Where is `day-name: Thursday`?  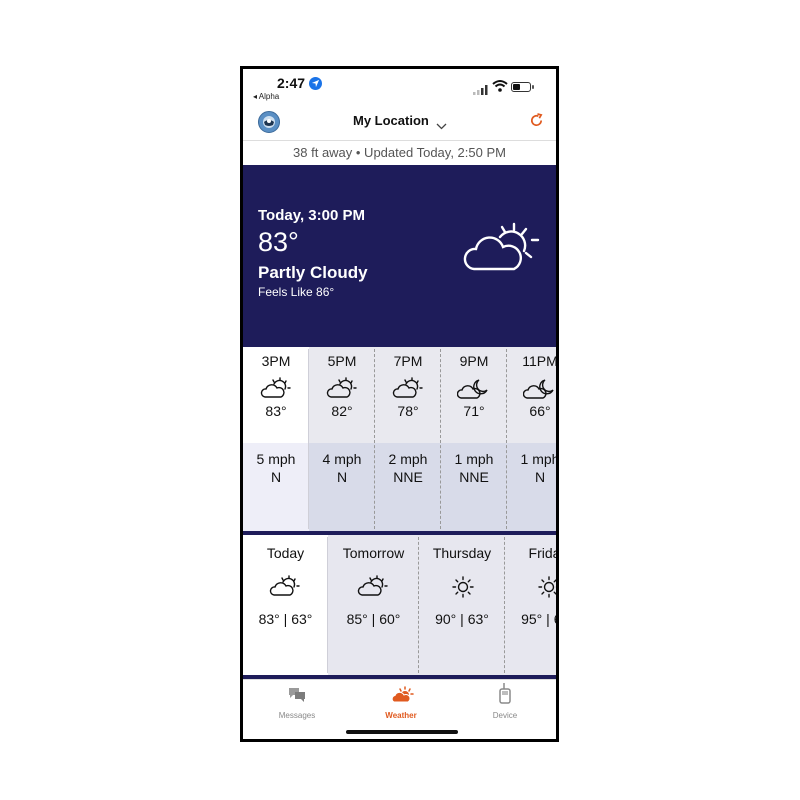 day-name: Thursday is located at coordinates (462, 553).